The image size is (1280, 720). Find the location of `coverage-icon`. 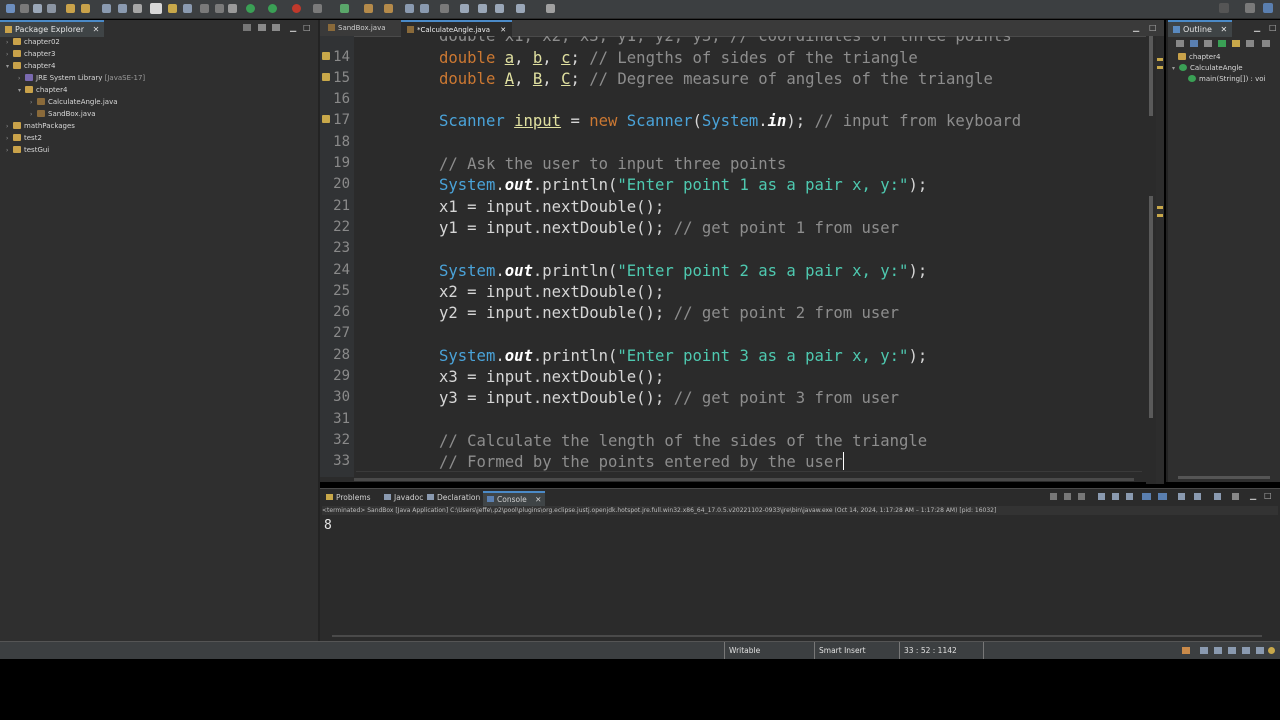

coverage-icon is located at coordinates (317, 8).